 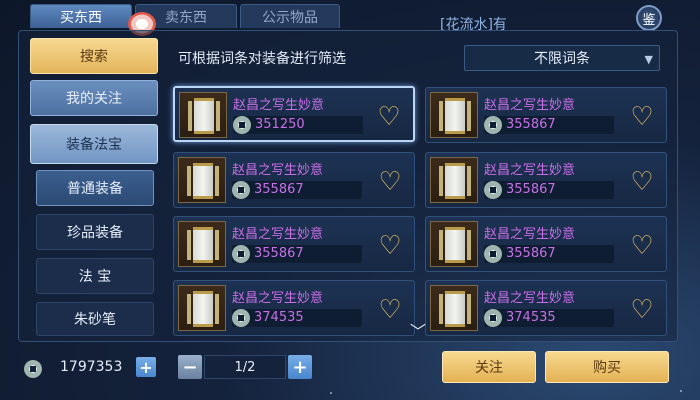 What do you see at coordinates (280, 124) in the screenshot?
I see `item-price: 351250` at bounding box center [280, 124].